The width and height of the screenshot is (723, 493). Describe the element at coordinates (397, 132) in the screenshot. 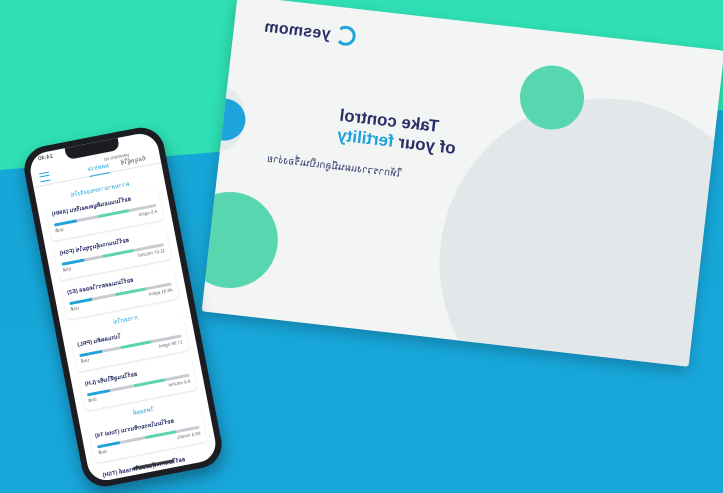

I see `box-headline: Take control of your fertility` at that location.